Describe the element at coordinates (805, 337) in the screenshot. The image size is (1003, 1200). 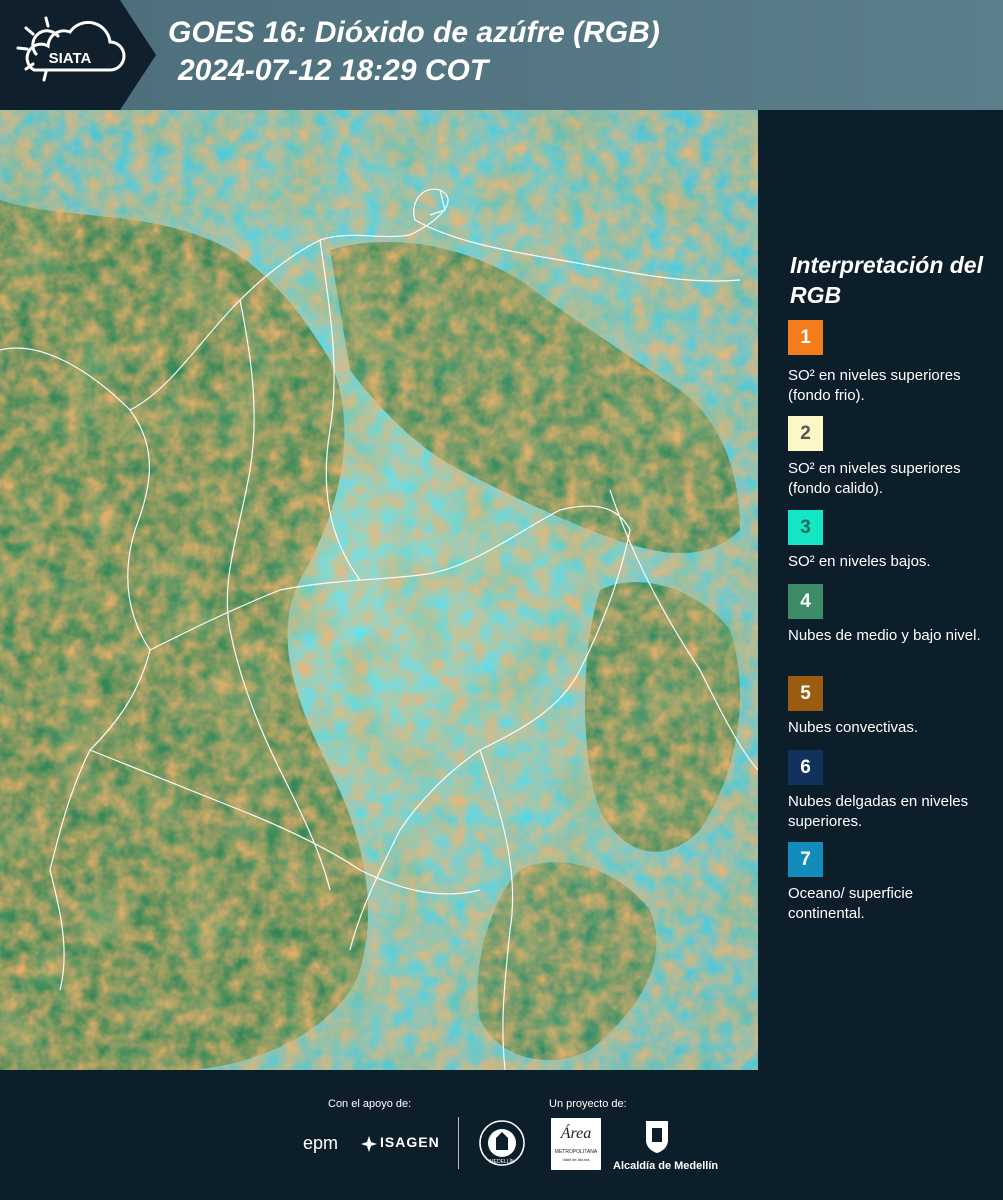
I see `legend-swatch-1: 1` at that location.